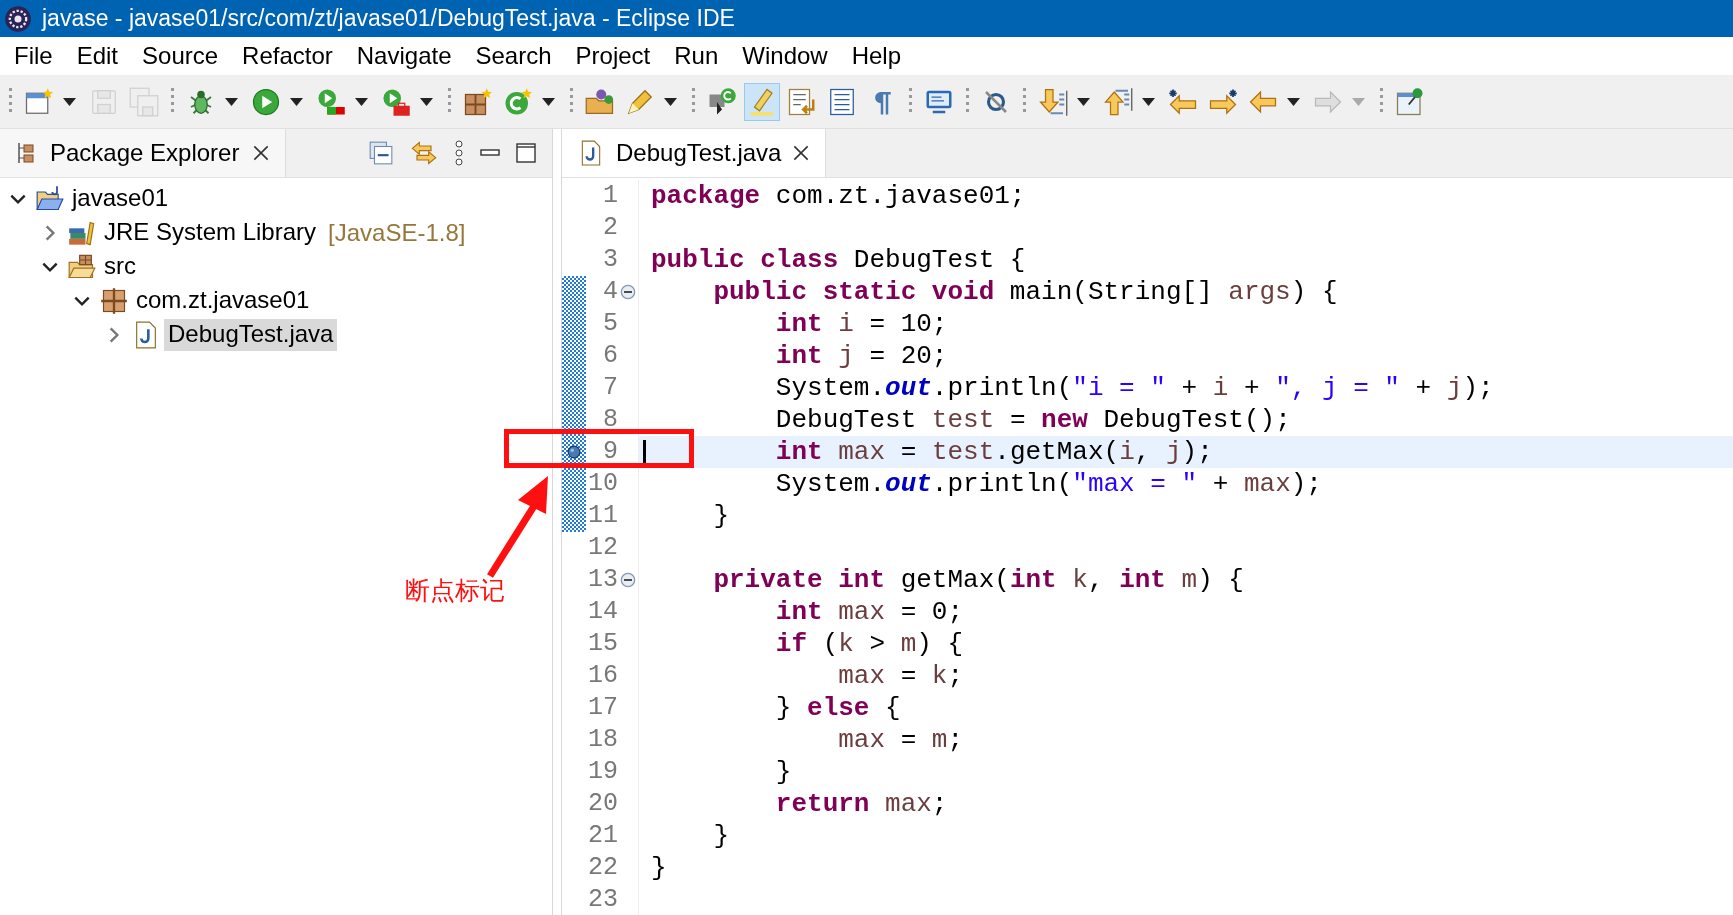 The height and width of the screenshot is (915, 1733). Describe the element at coordinates (1048, 484) in the screenshot. I see `code-line: System.out.println("max = " + max);` at that location.